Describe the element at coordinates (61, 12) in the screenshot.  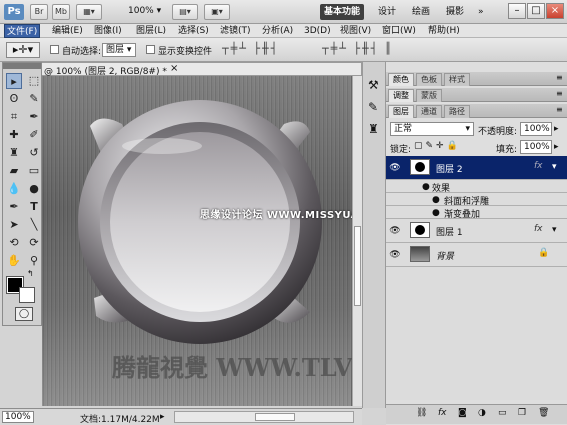
I see `mini-bridge-button: Mb` at that location.